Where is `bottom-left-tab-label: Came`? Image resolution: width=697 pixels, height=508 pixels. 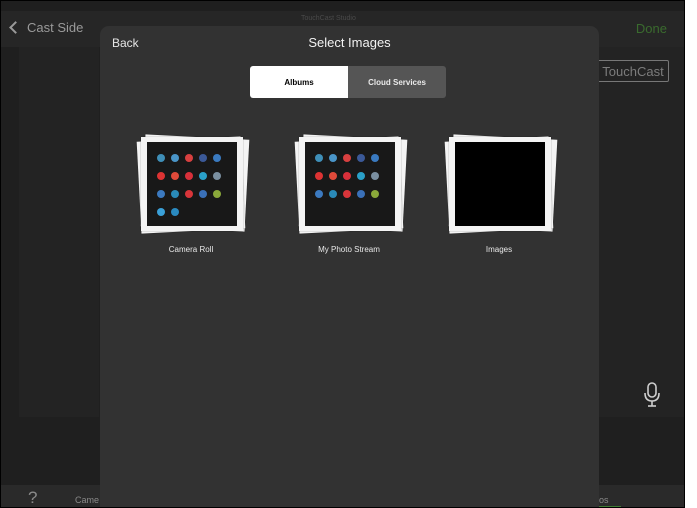 bottom-left-tab-label: Came is located at coordinates (87, 500).